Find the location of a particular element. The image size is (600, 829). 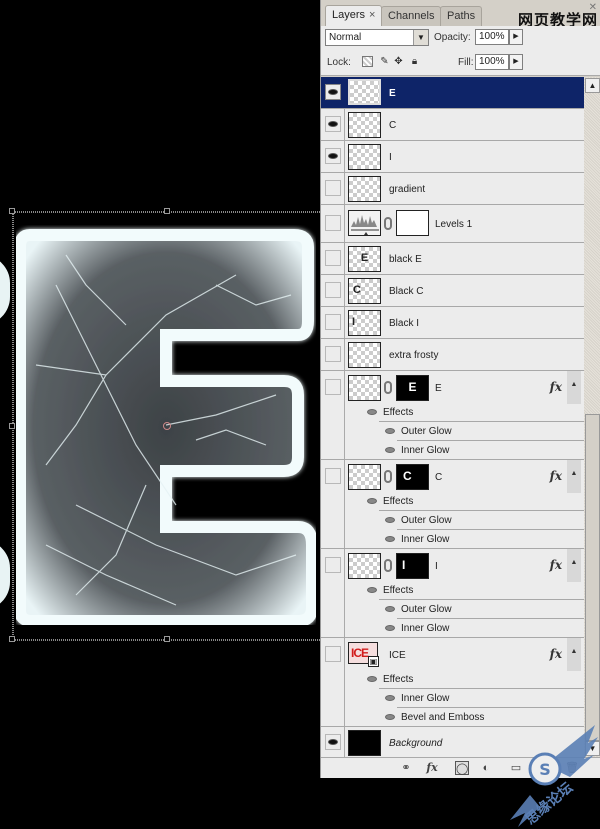

layer-row-extra-frosty: extra frosty is located at coordinates (452, 355).